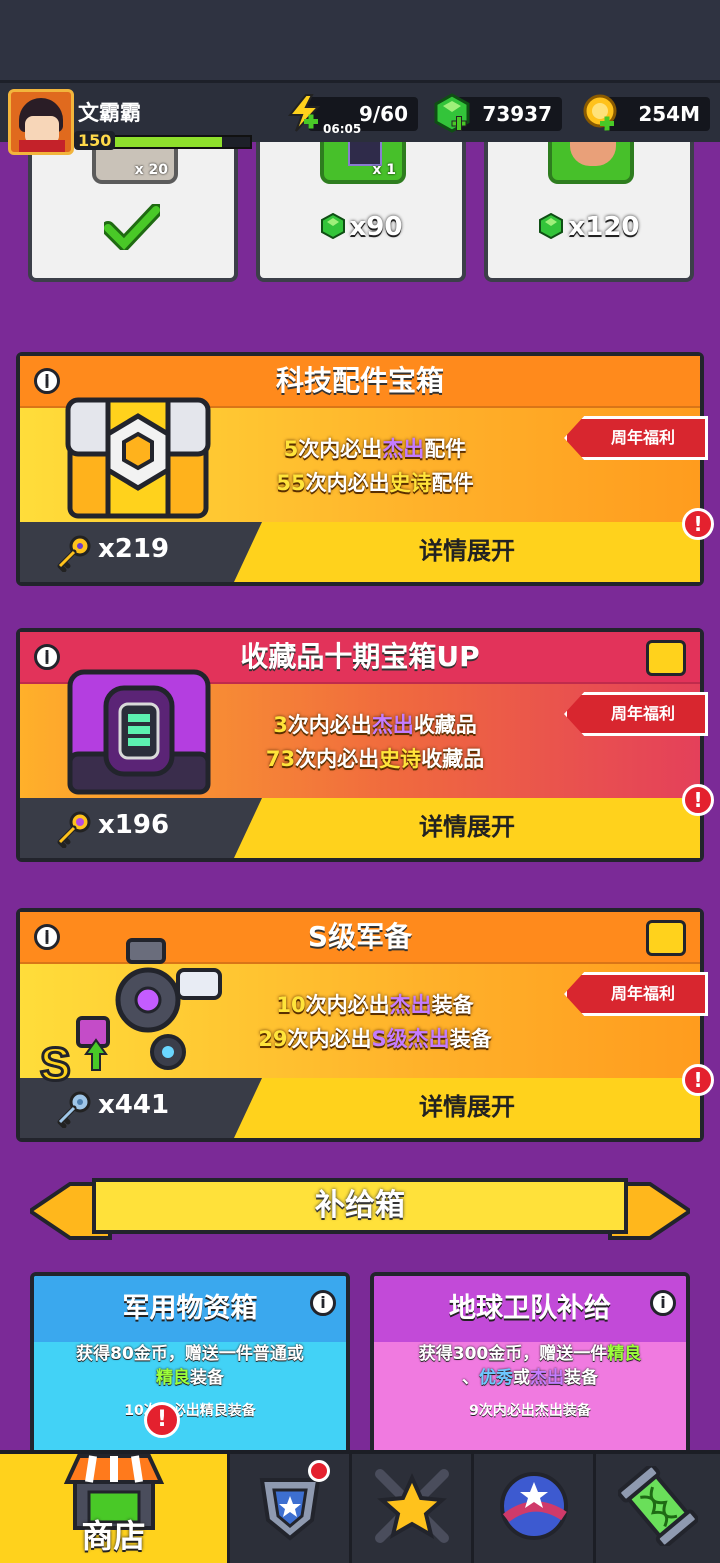 This screenshot has height=1563, width=720. What do you see at coordinates (41, 122) in the screenshot?
I see `player-avatar` at bounding box center [41, 122].